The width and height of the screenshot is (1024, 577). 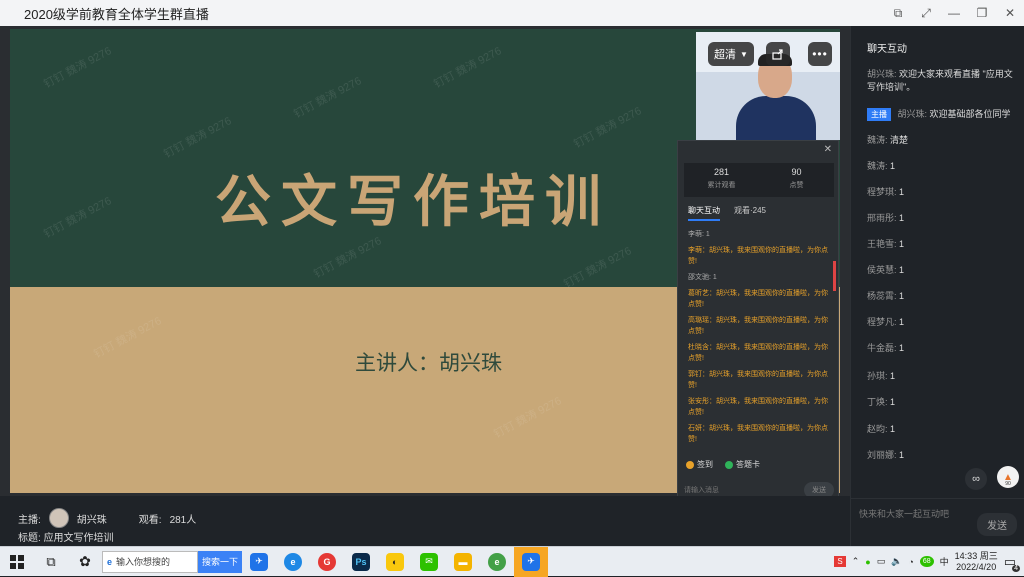 I want to click on wechat-icon: ✉, so click(x=429, y=561).